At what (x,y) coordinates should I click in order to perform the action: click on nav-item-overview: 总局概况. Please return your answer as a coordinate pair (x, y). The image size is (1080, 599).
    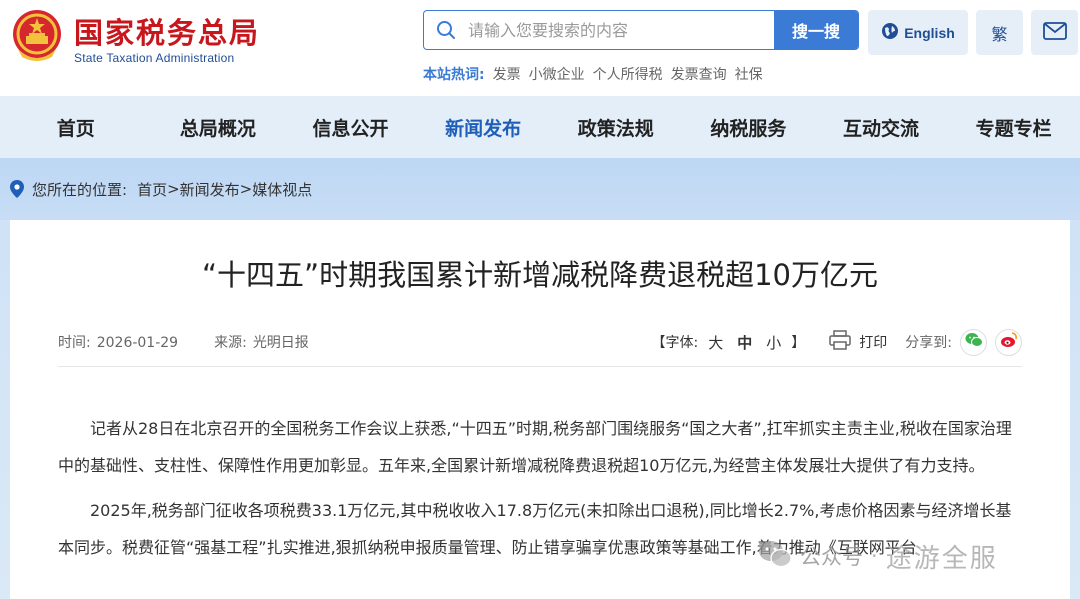
    Looking at the image, I should click on (218, 127).